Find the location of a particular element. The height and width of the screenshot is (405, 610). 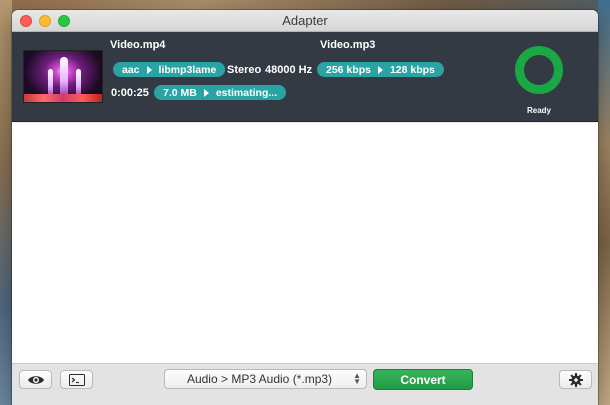

convert-label: Convert is located at coordinates (423, 379).